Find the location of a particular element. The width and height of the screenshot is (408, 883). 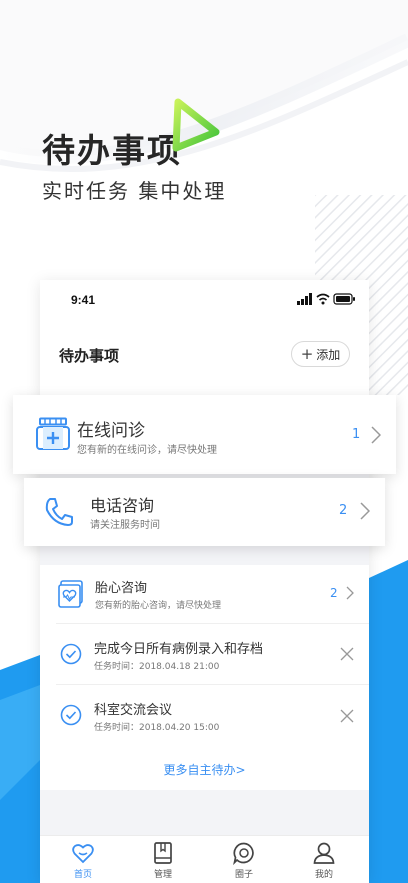

list-item-task: 完成今日所有病例录入和存档 任务时间：2018.04.18 21:00 is located at coordinates (204, 654).